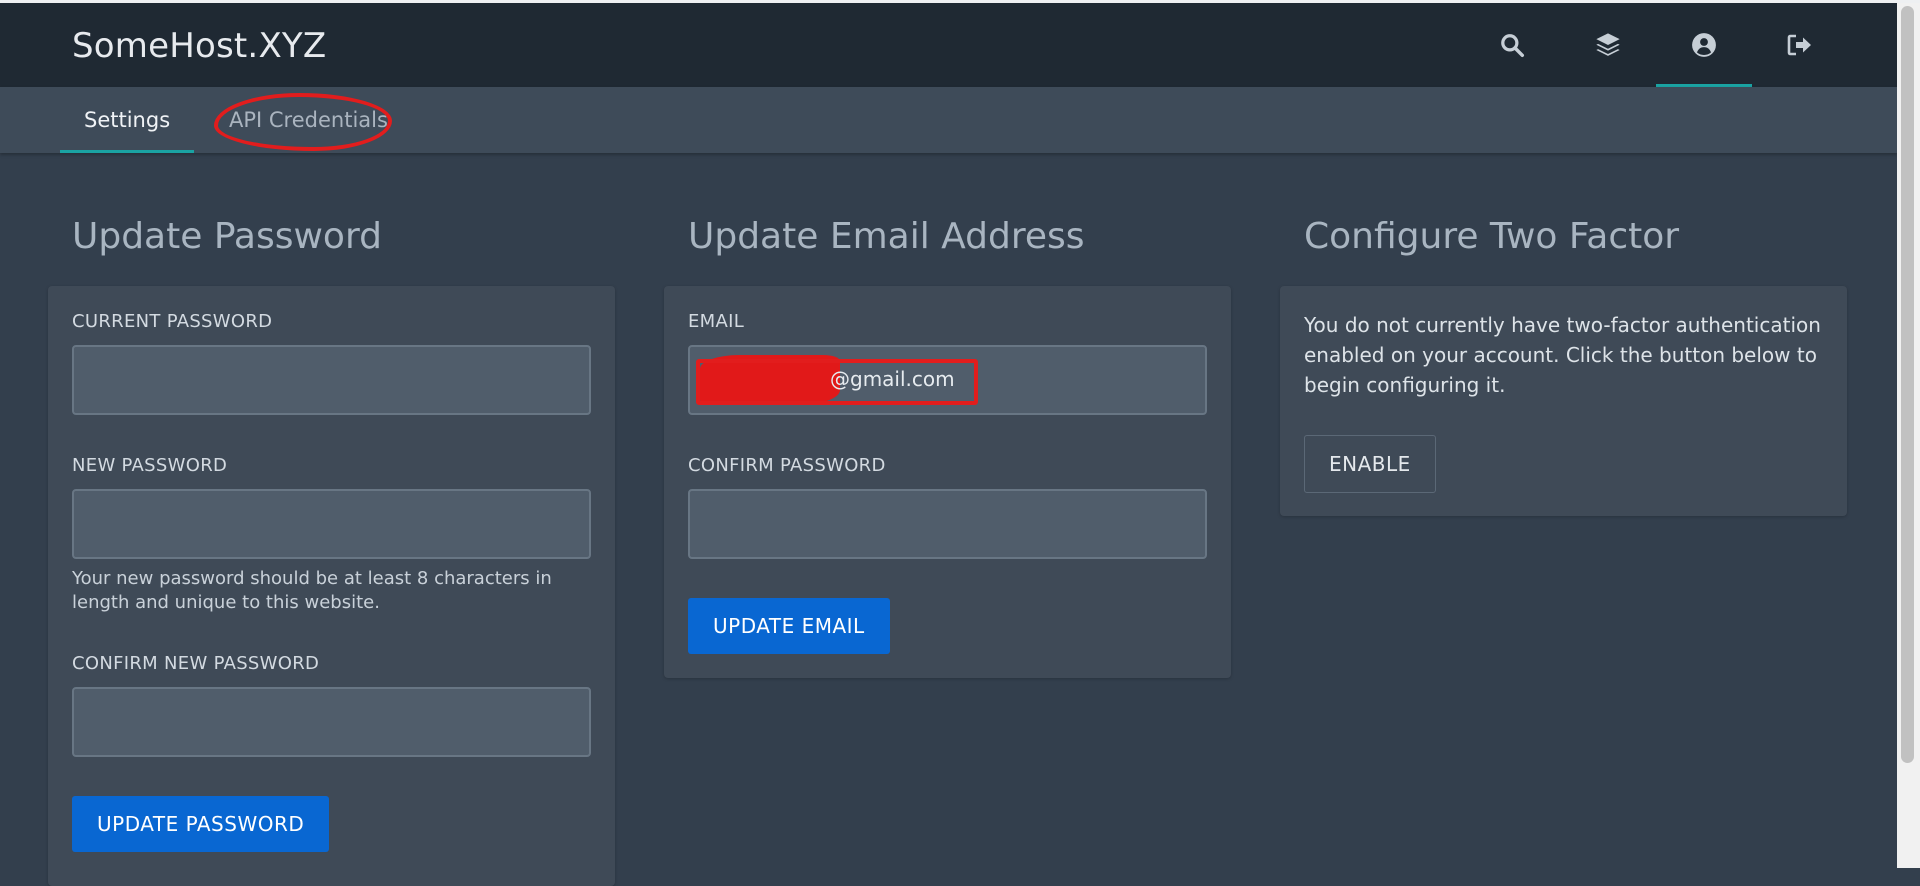  I want to click on api-credentials-annotation, so click(303, 122).